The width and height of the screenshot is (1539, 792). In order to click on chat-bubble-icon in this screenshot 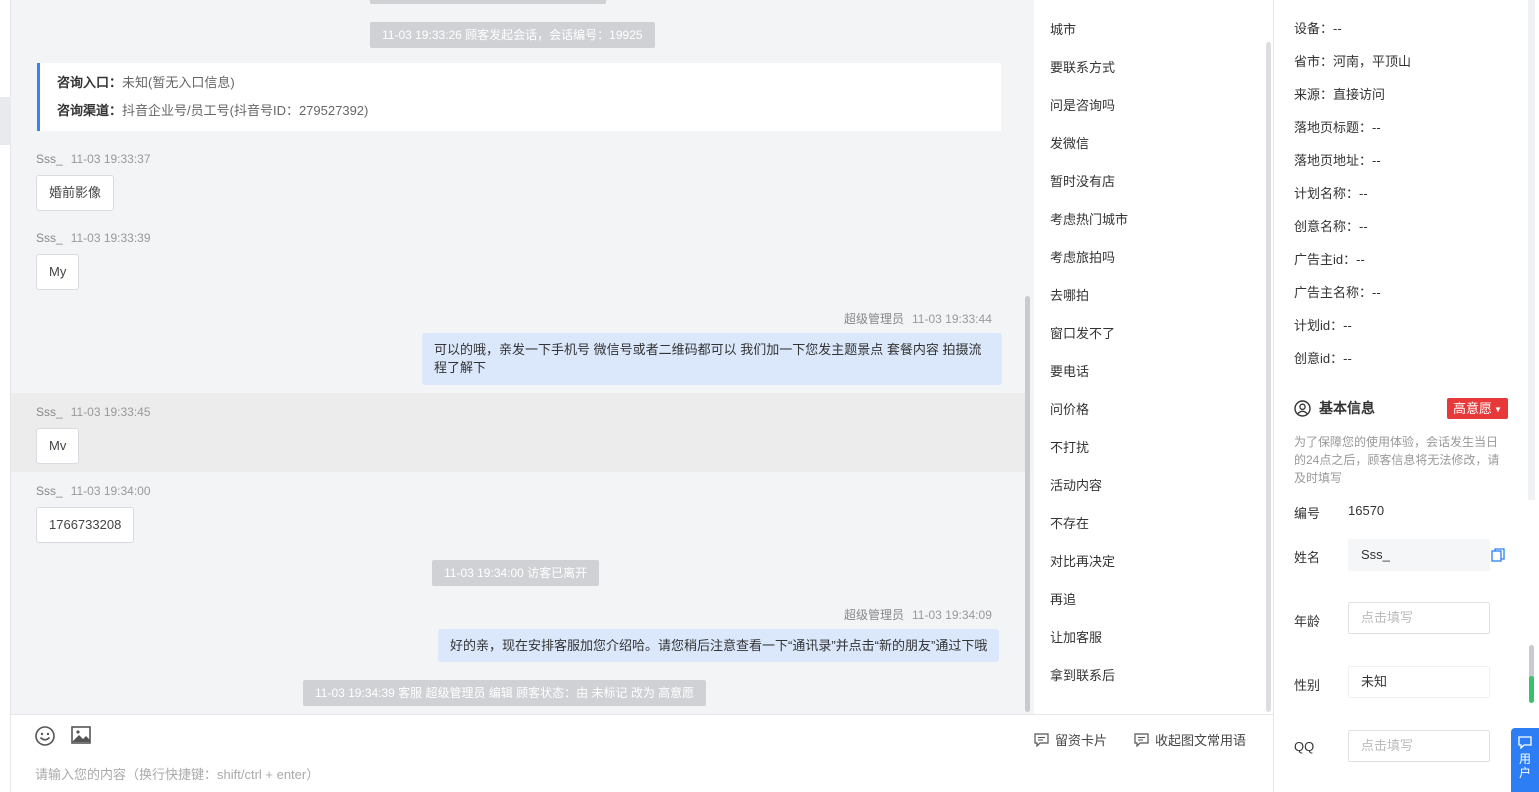, I will do `click(1525, 743)`.